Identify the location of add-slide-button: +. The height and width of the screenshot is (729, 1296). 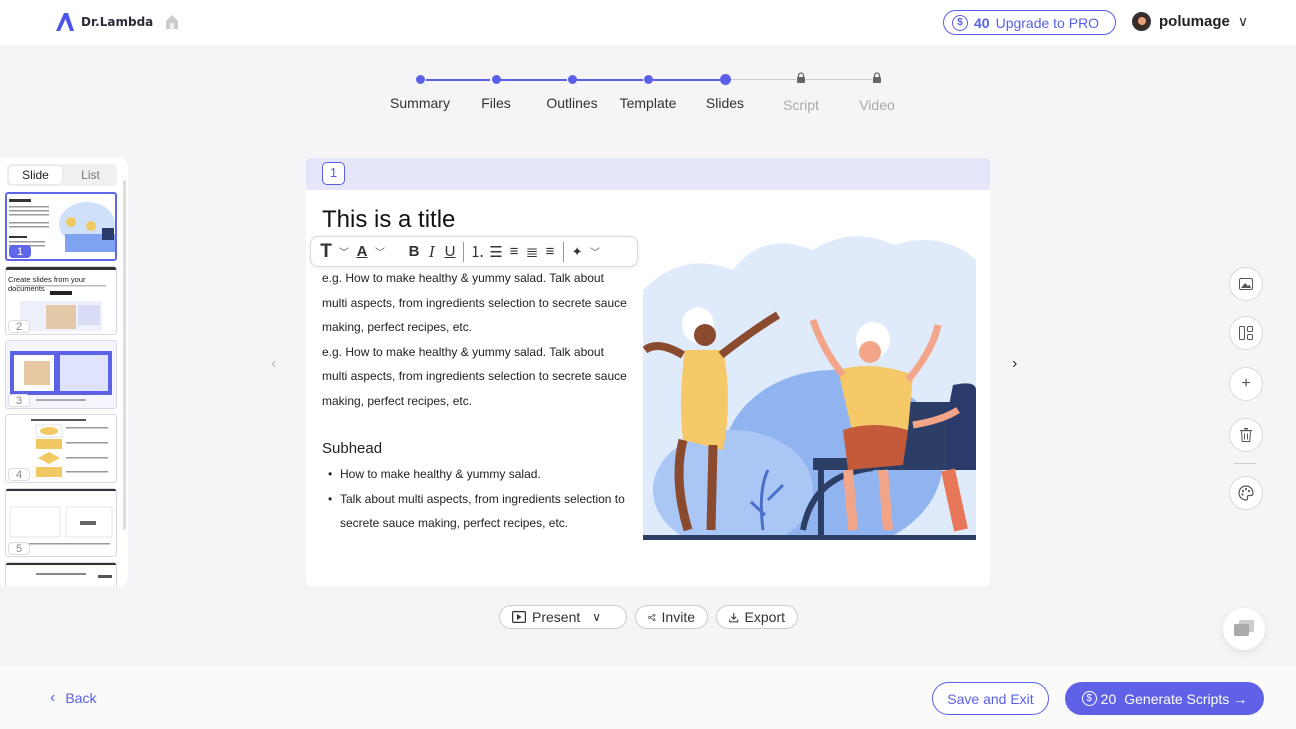
(1246, 384).